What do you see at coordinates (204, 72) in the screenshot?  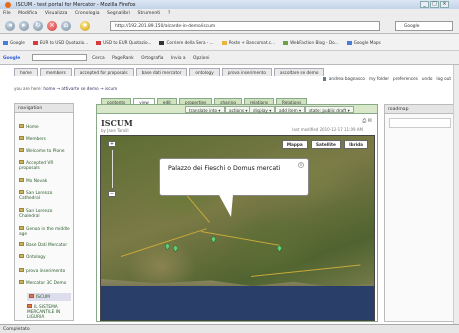 I see `portal-tab: ontology` at bounding box center [204, 72].